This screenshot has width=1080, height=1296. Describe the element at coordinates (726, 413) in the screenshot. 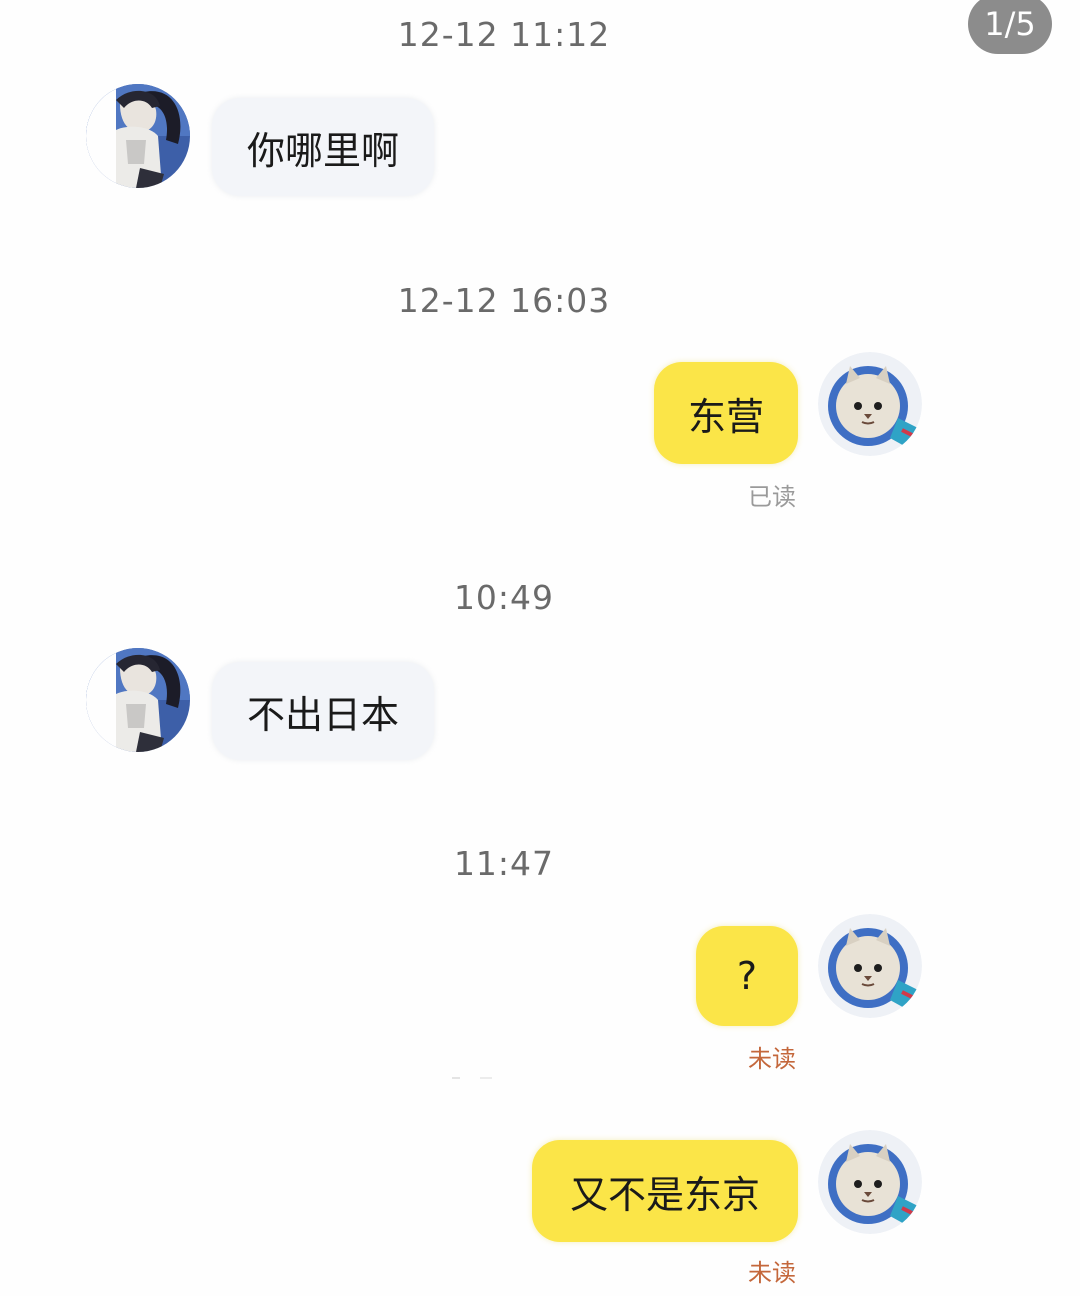

I see `message-bubble-outgoing: 东营` at that location.